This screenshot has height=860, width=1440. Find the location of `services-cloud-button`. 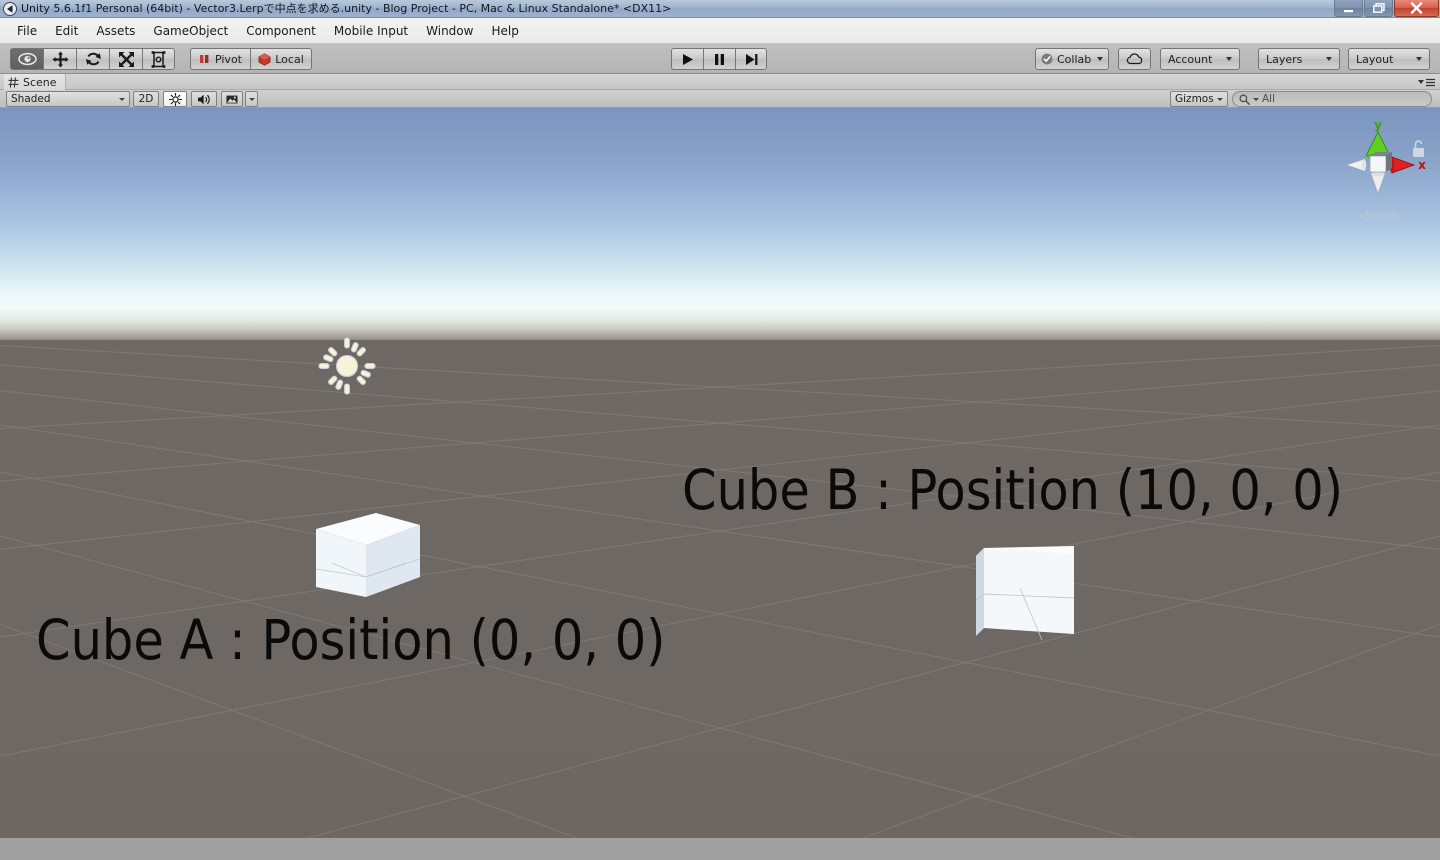

services-cloud-button is located at coordinates (1134, 59).